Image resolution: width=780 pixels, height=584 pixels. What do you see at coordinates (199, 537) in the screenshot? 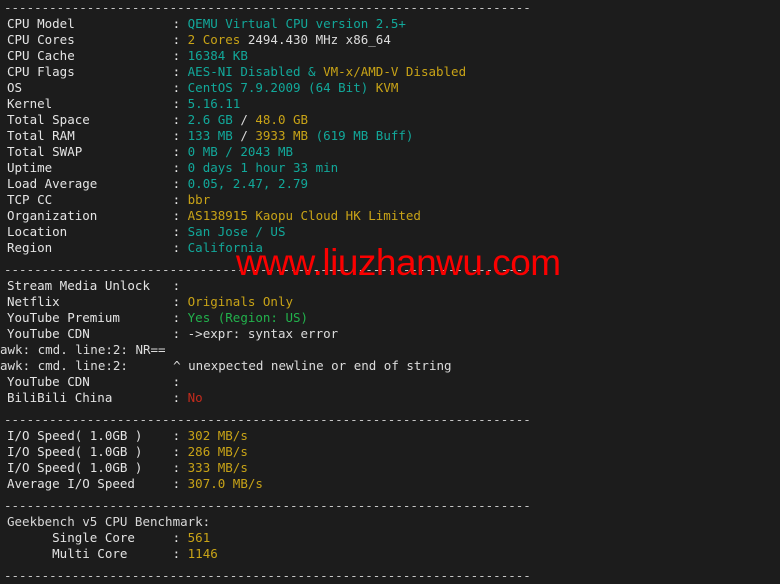
I see `info-row-value: 561` at bounding box center [199, 537].